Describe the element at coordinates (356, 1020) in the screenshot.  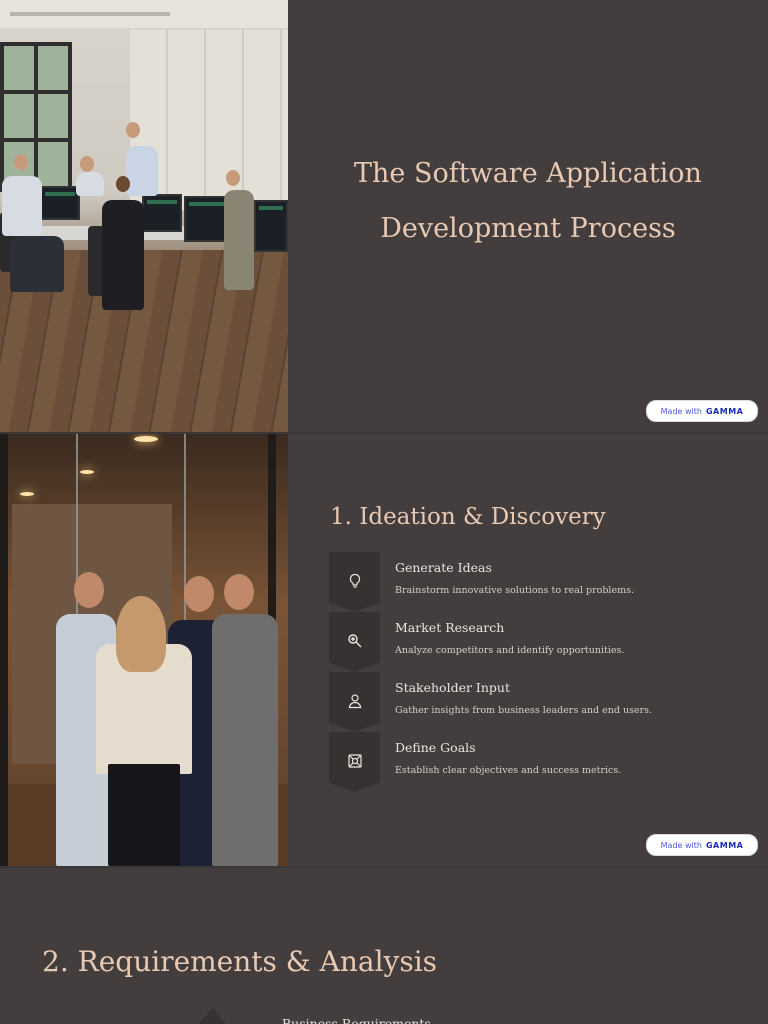
I see `item-title: Business Requirements` at that location.